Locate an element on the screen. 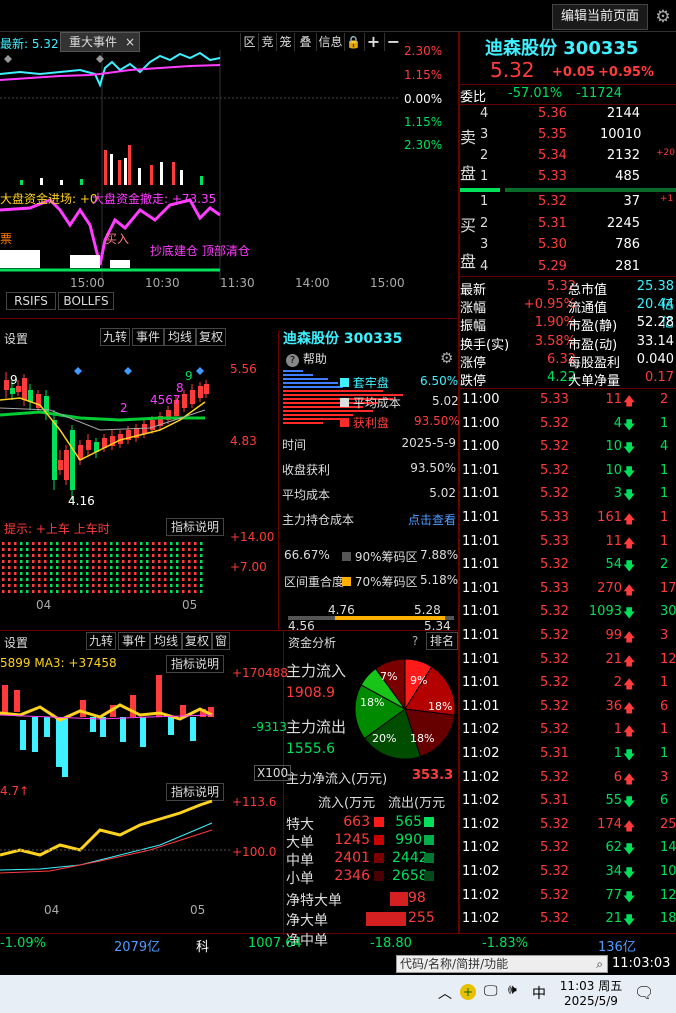  edit-page-button: 编辑当前页面 is located at coordinates (599, 17).